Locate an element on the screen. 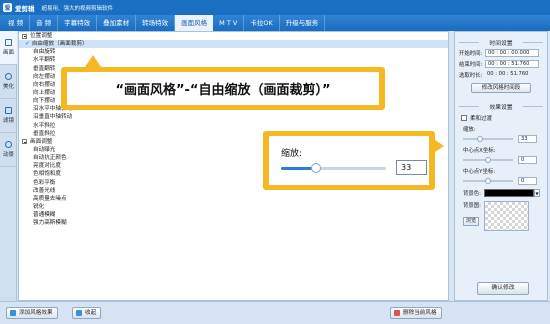  delete-icon is located at coordinates (397, 313).